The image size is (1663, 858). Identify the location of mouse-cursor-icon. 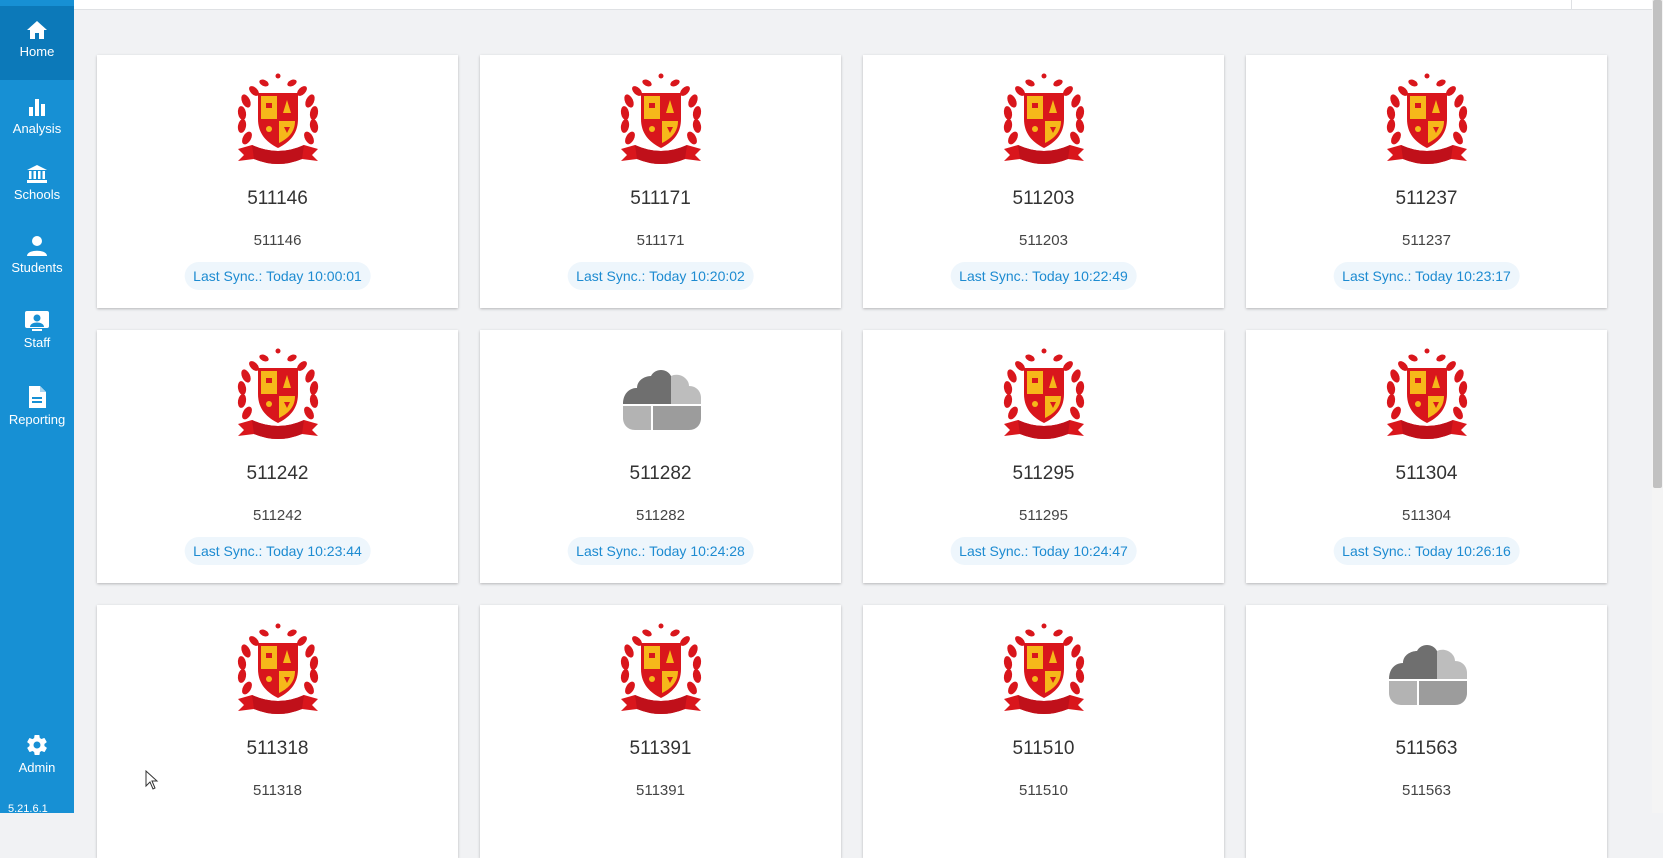
(152, 780).